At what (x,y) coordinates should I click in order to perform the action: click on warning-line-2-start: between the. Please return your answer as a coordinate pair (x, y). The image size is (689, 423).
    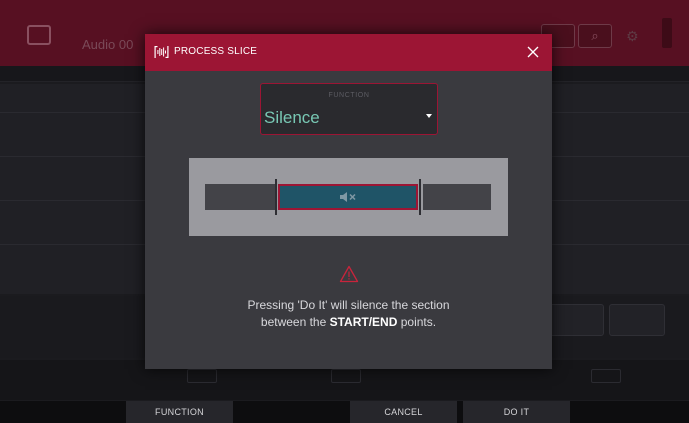
    Looking at the image, I should click on (295, 322).